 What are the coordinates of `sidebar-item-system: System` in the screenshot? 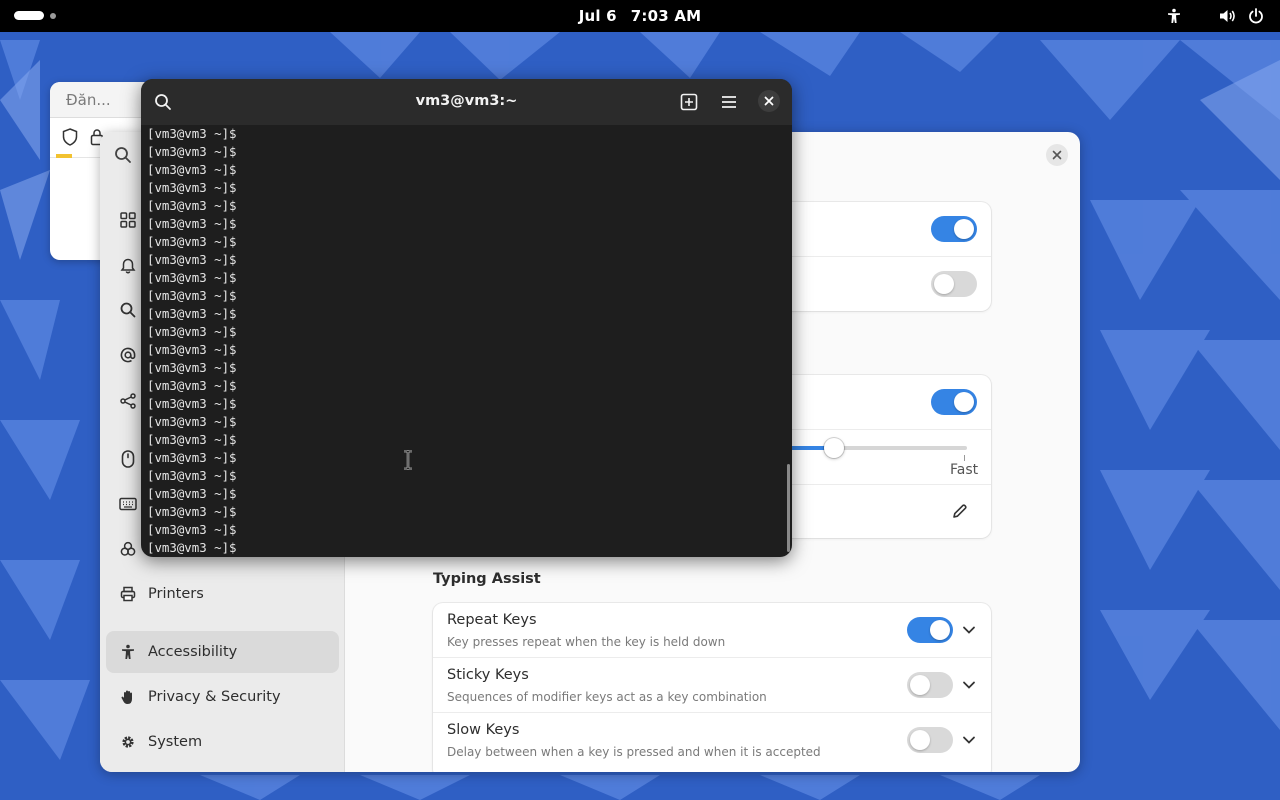 It's located at (222, 742).